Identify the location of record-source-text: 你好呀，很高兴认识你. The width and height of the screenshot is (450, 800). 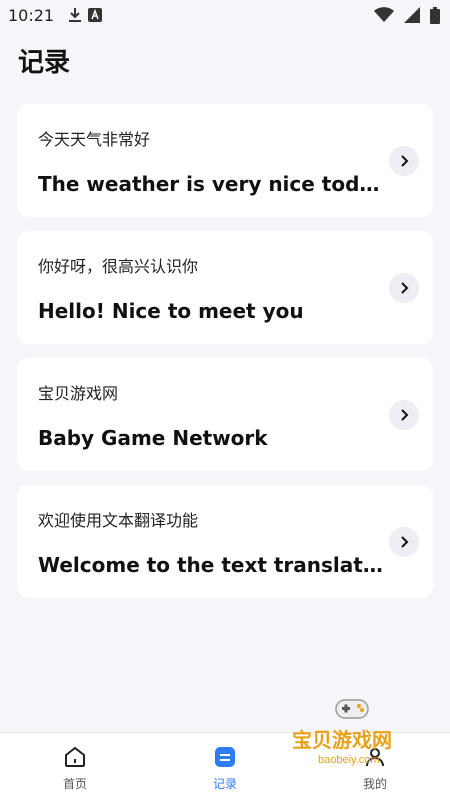
(118, 266).